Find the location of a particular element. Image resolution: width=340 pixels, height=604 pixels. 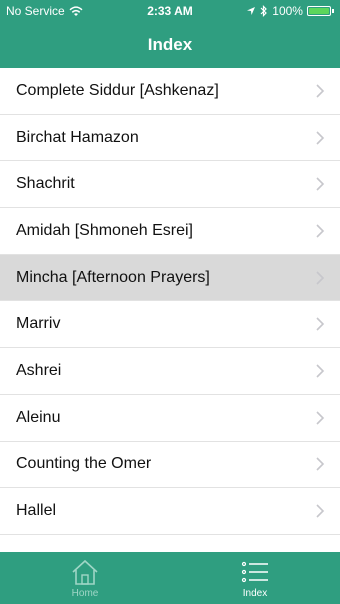

tab-index-label: Index is located at coordinates (255, 593).